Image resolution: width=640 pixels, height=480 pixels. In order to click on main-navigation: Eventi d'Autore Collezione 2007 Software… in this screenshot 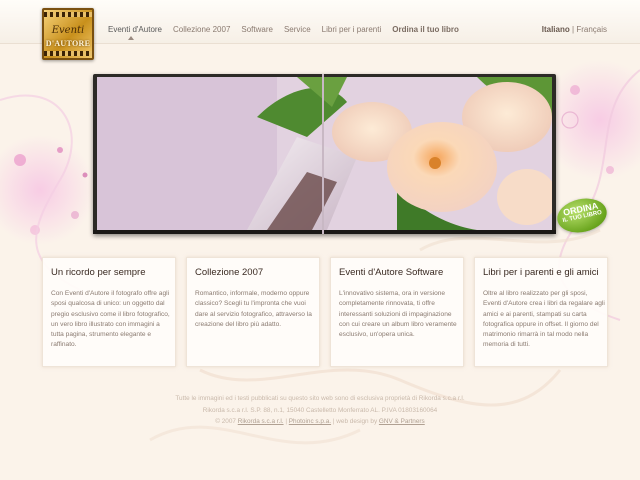, I will do `click(289, 29)`.